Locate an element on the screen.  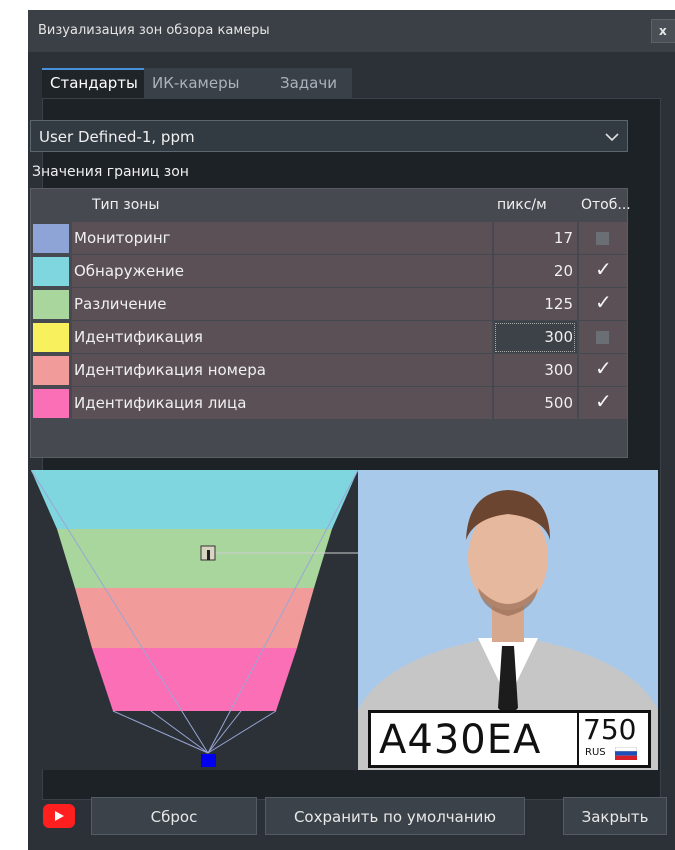
zone-name-cell: Обнаружение is located at coordinates (282, 271).